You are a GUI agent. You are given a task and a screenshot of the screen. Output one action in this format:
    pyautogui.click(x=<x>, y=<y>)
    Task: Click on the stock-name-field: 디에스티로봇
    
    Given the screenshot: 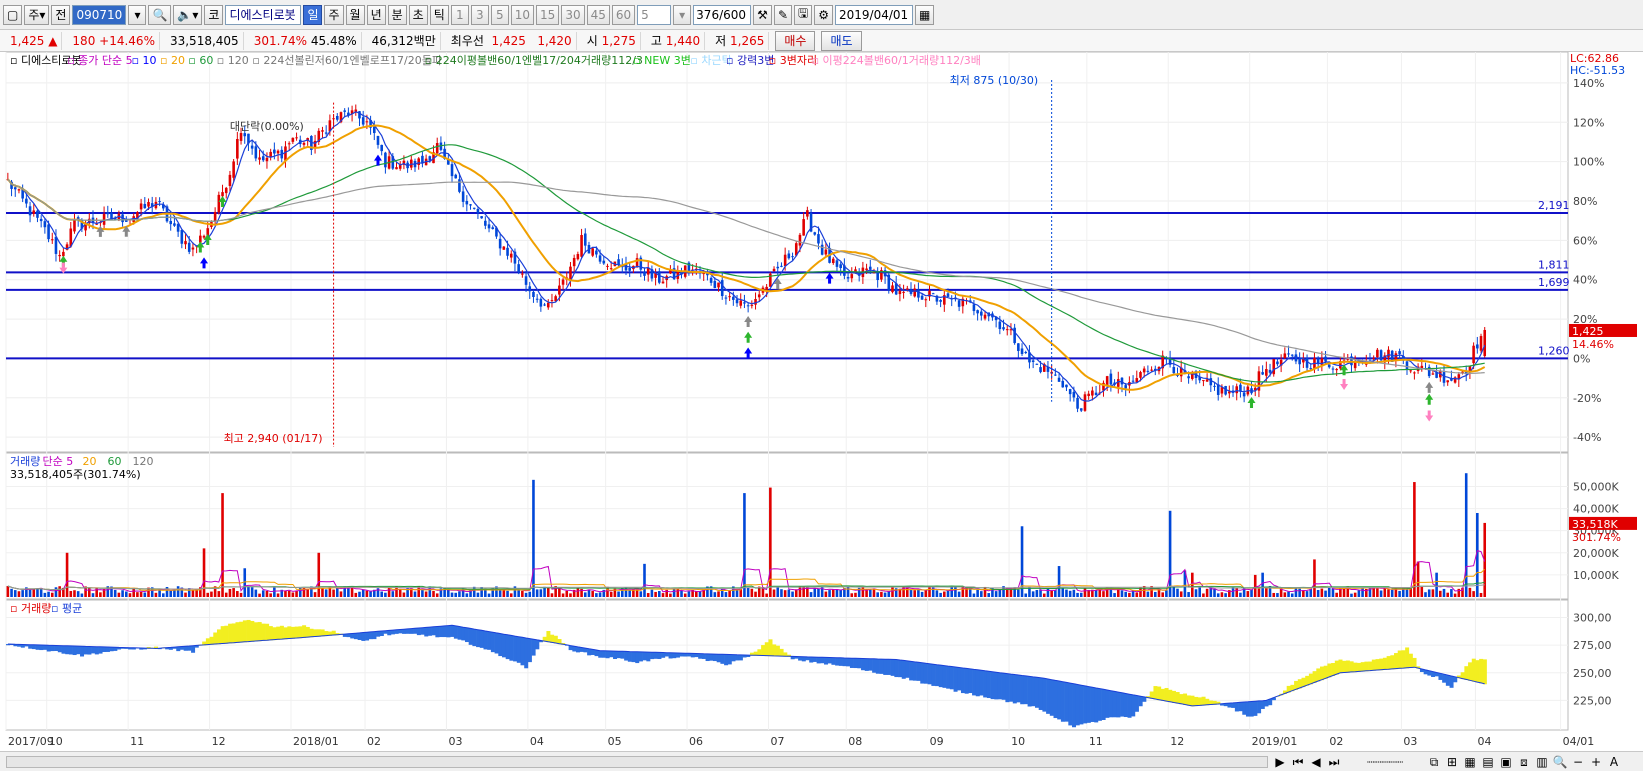 What is the action you would take?
    pyautogui.click(x=263, y=14)
    